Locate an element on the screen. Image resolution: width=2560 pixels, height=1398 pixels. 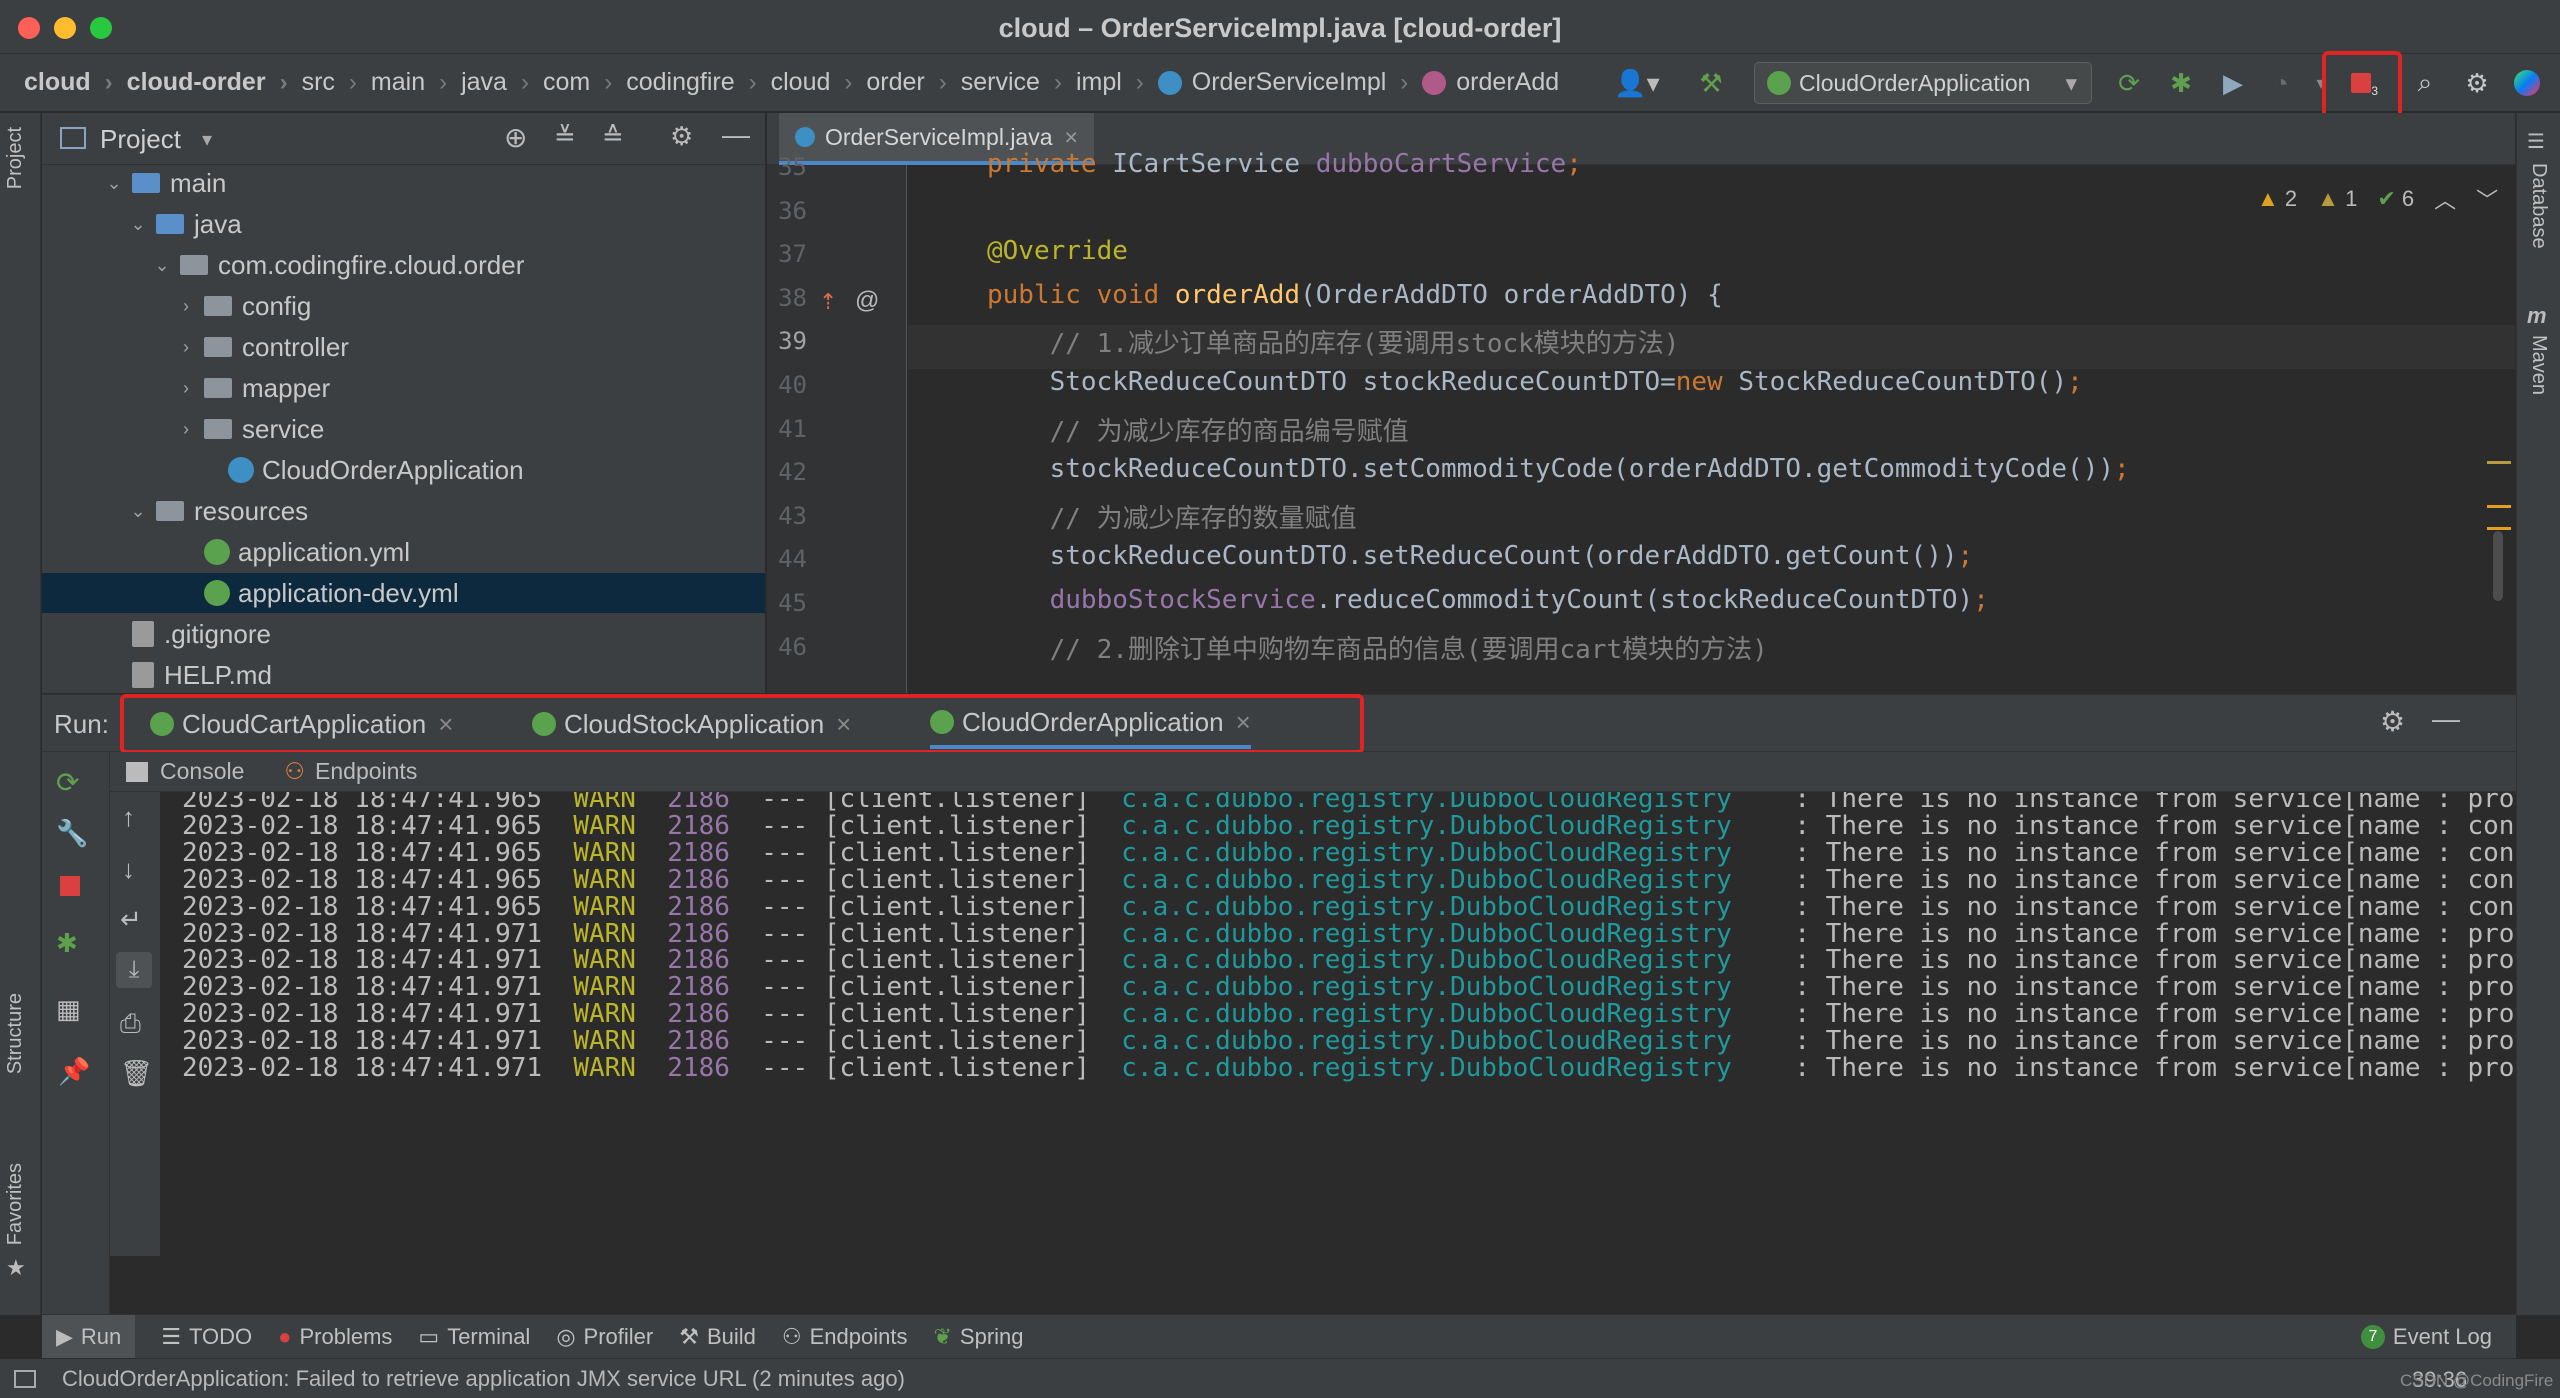
tool-tab-favorites: Favorites is located at coordinates (15, 1204).